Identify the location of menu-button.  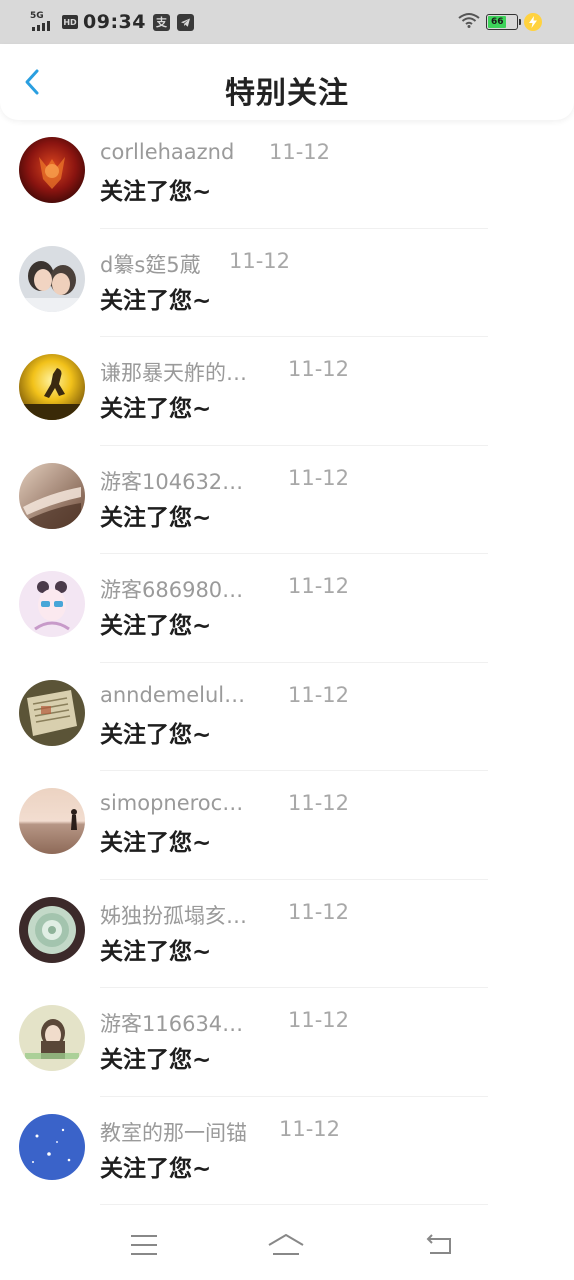
(144, 1245).